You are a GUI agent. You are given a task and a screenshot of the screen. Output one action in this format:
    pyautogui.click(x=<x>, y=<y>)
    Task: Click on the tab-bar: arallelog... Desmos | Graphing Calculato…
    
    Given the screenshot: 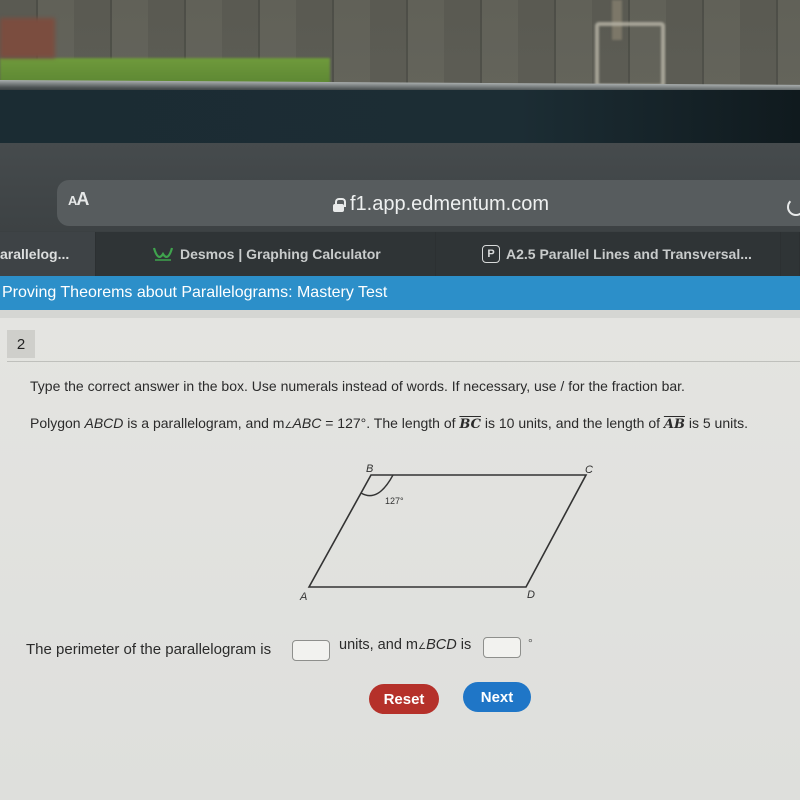 What is the action you would take?
    pyautogui.click(x=400, y=254)
    